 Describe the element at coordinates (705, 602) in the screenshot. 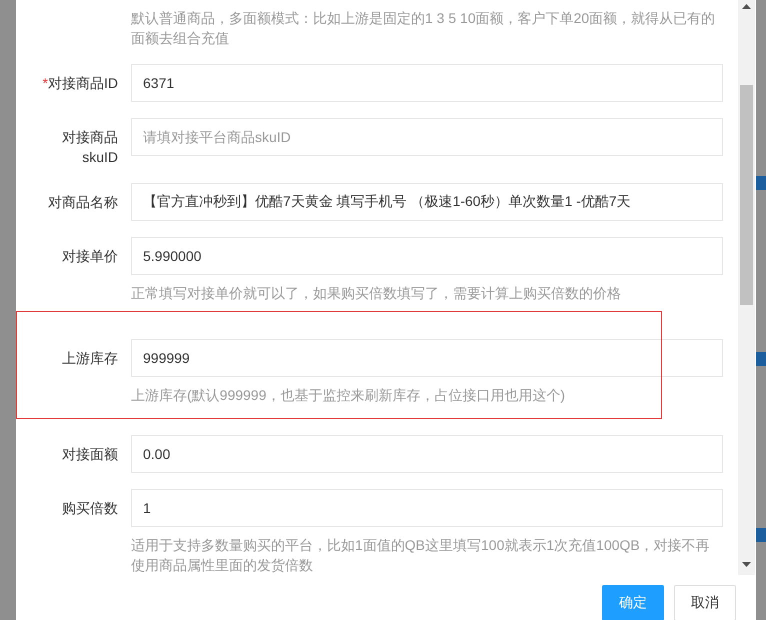

I see `cancel-button: 取消` at that location.